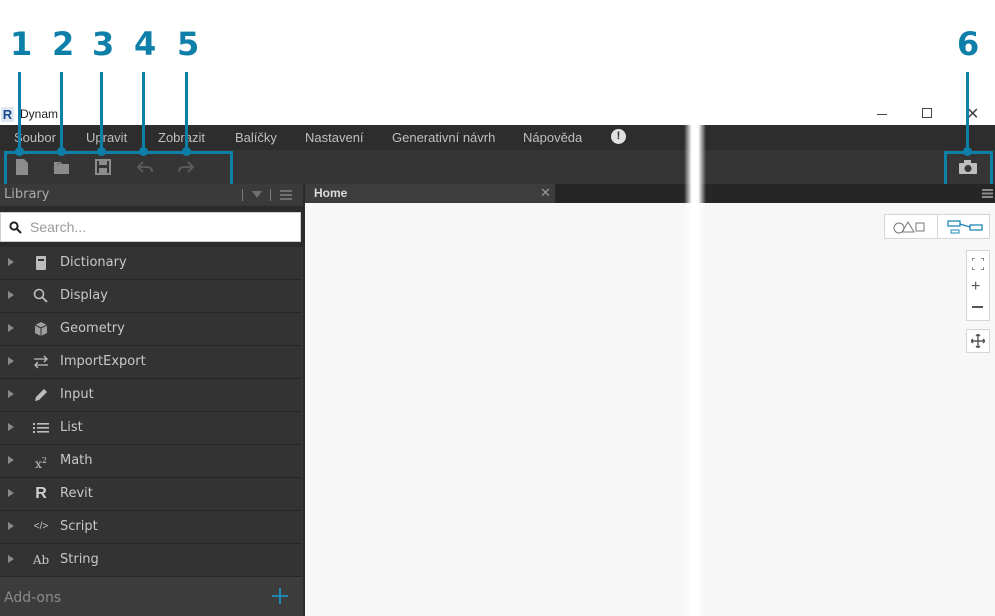  What do you see at coordinates (552, 137) in the screenshot?
I see `menu-help: Nápověda` at bounding box center [552, 137].